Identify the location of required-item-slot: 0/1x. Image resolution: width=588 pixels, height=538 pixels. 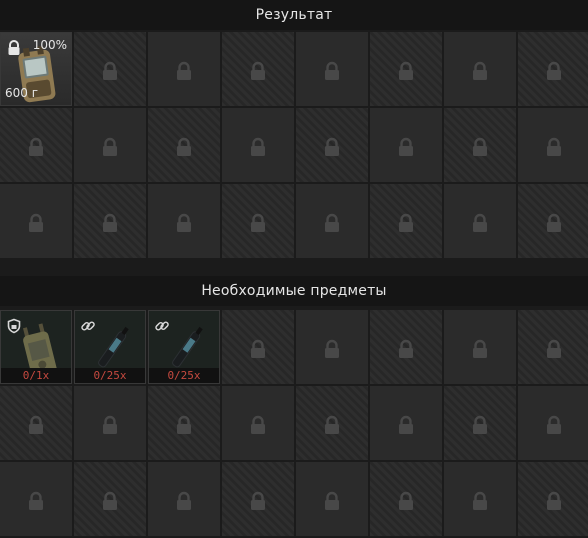
(36, 347).